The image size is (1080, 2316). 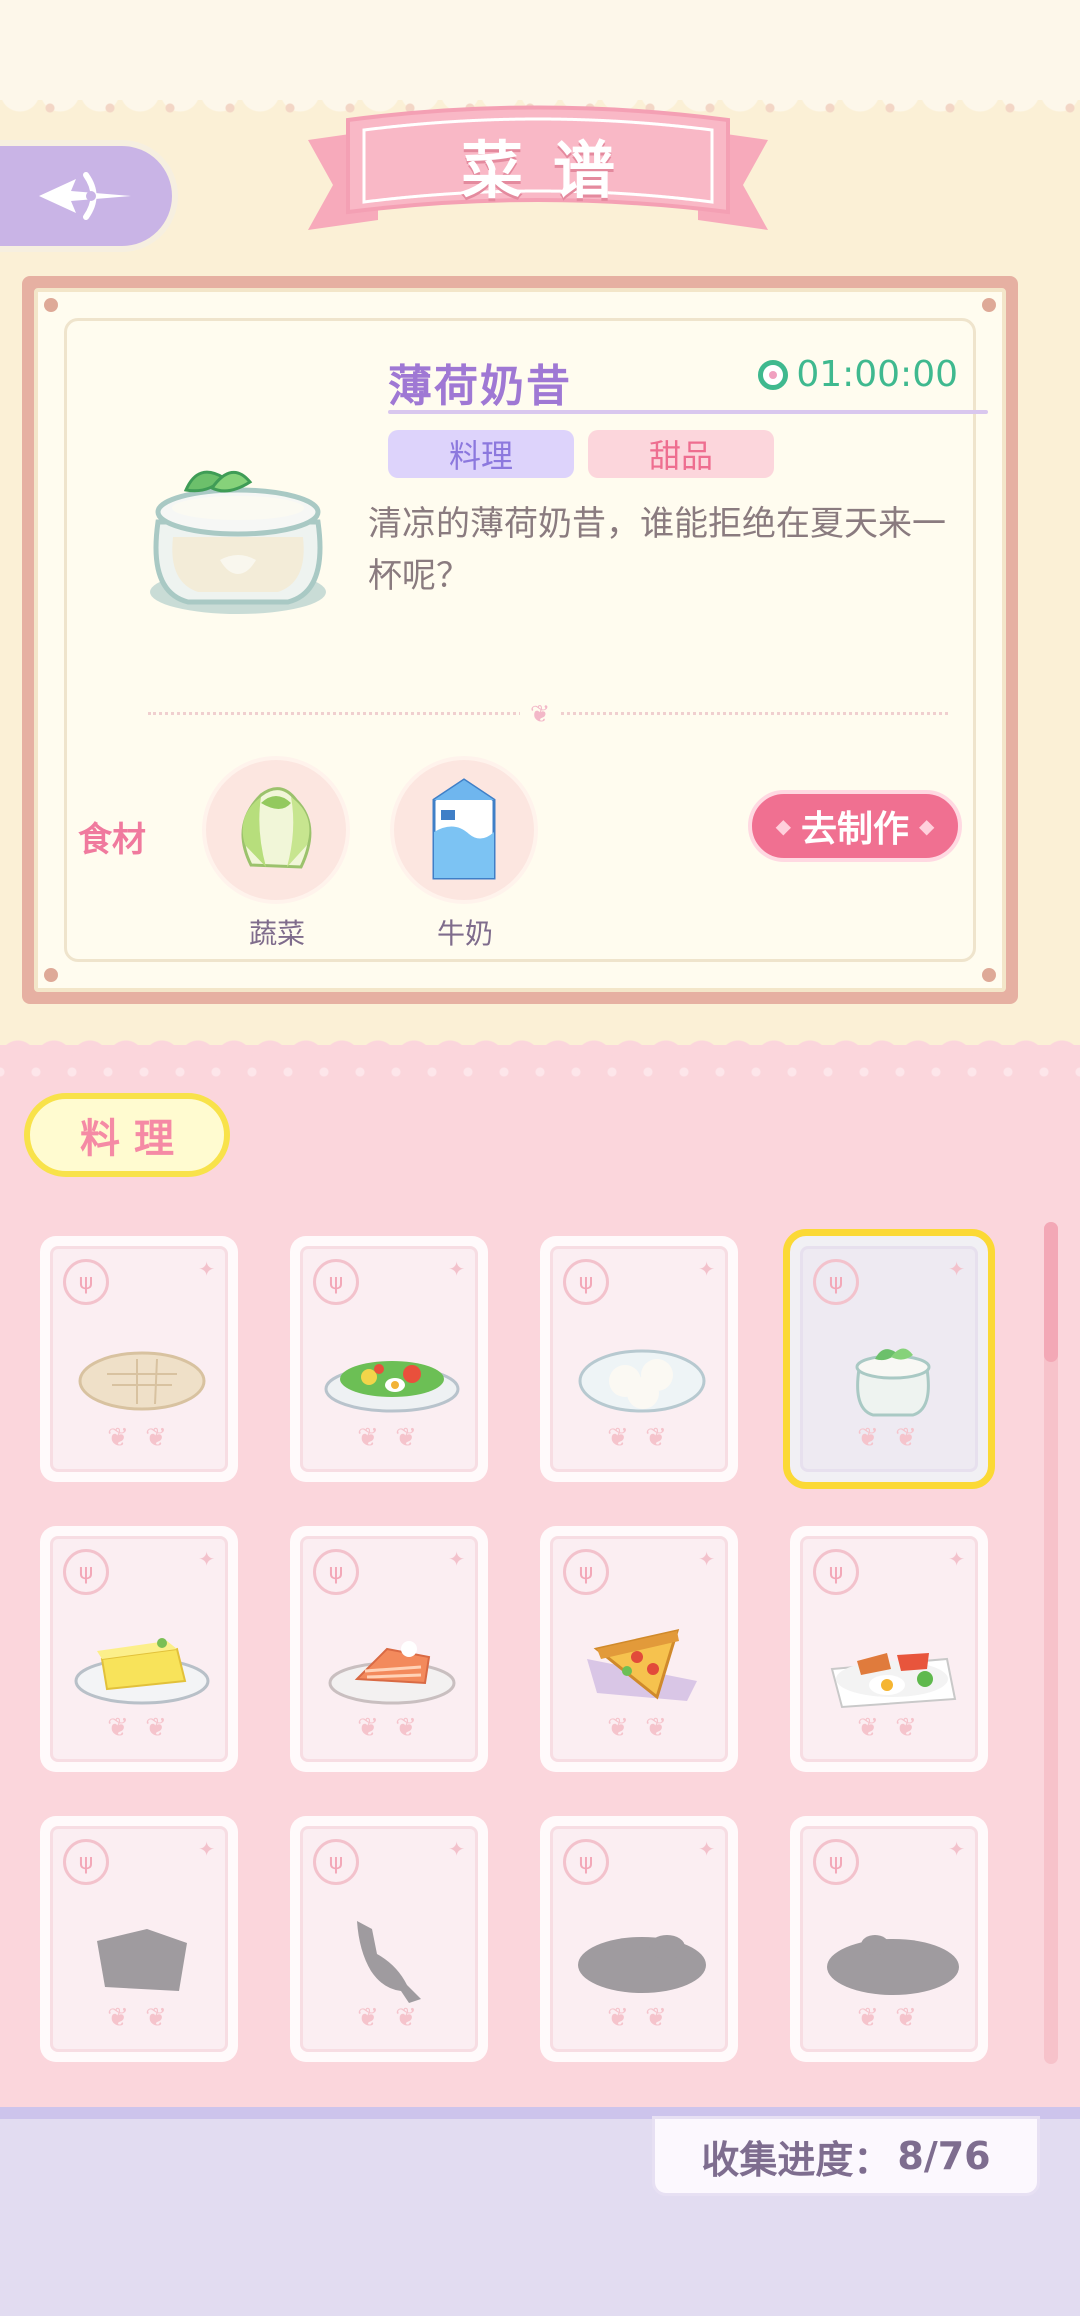 I want to click on salmon-cake-icon, so click(x=392, y=1673).